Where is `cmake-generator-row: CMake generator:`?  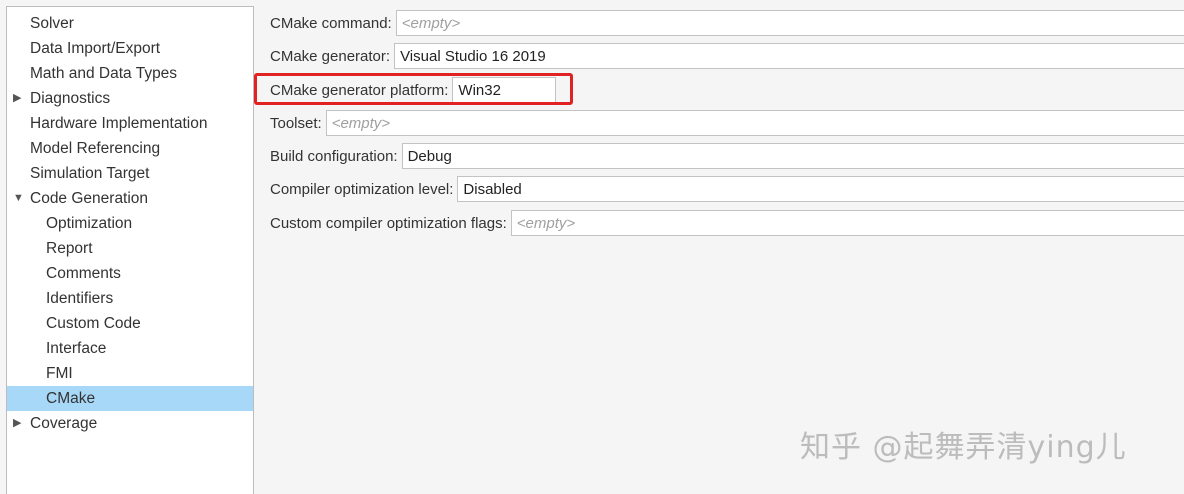 cmake-generator-row: CMake generator: is located at coordinates (727, 56).